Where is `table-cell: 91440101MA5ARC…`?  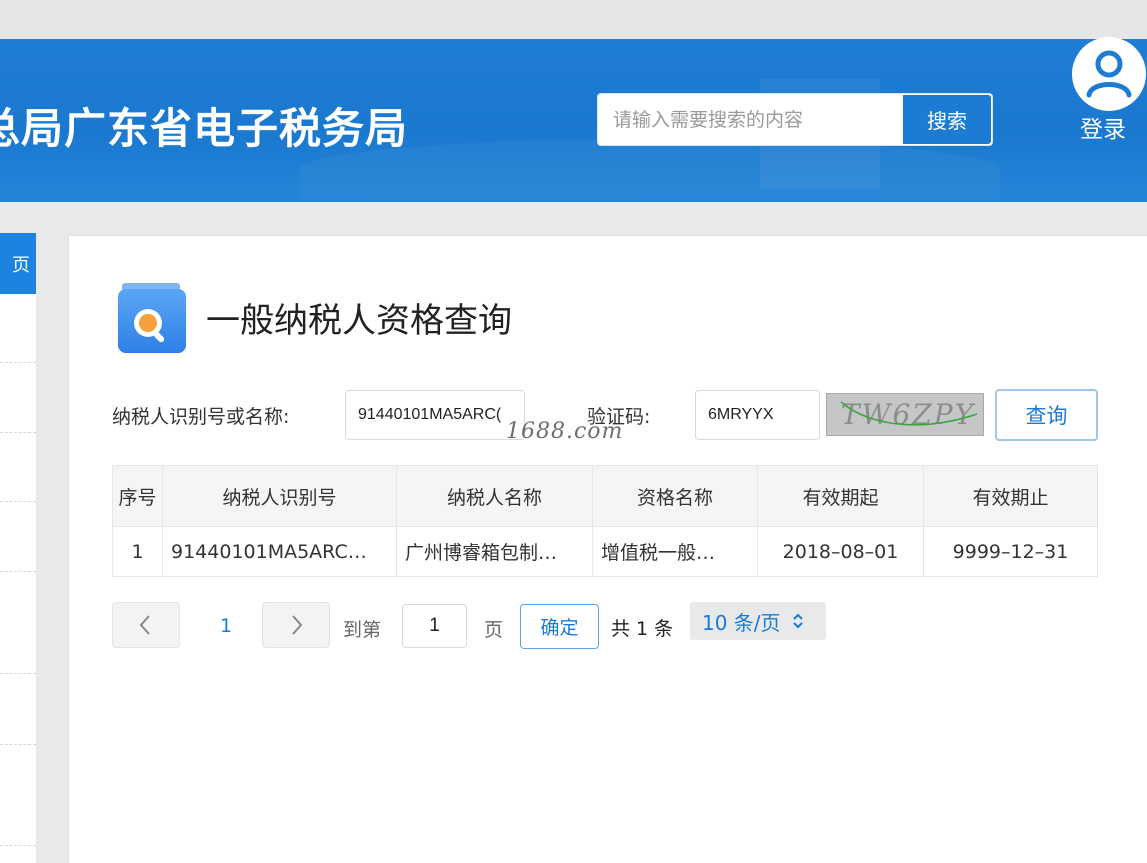 table-cell: 91440101MA5ARC… is located at coordinates (280, 551).